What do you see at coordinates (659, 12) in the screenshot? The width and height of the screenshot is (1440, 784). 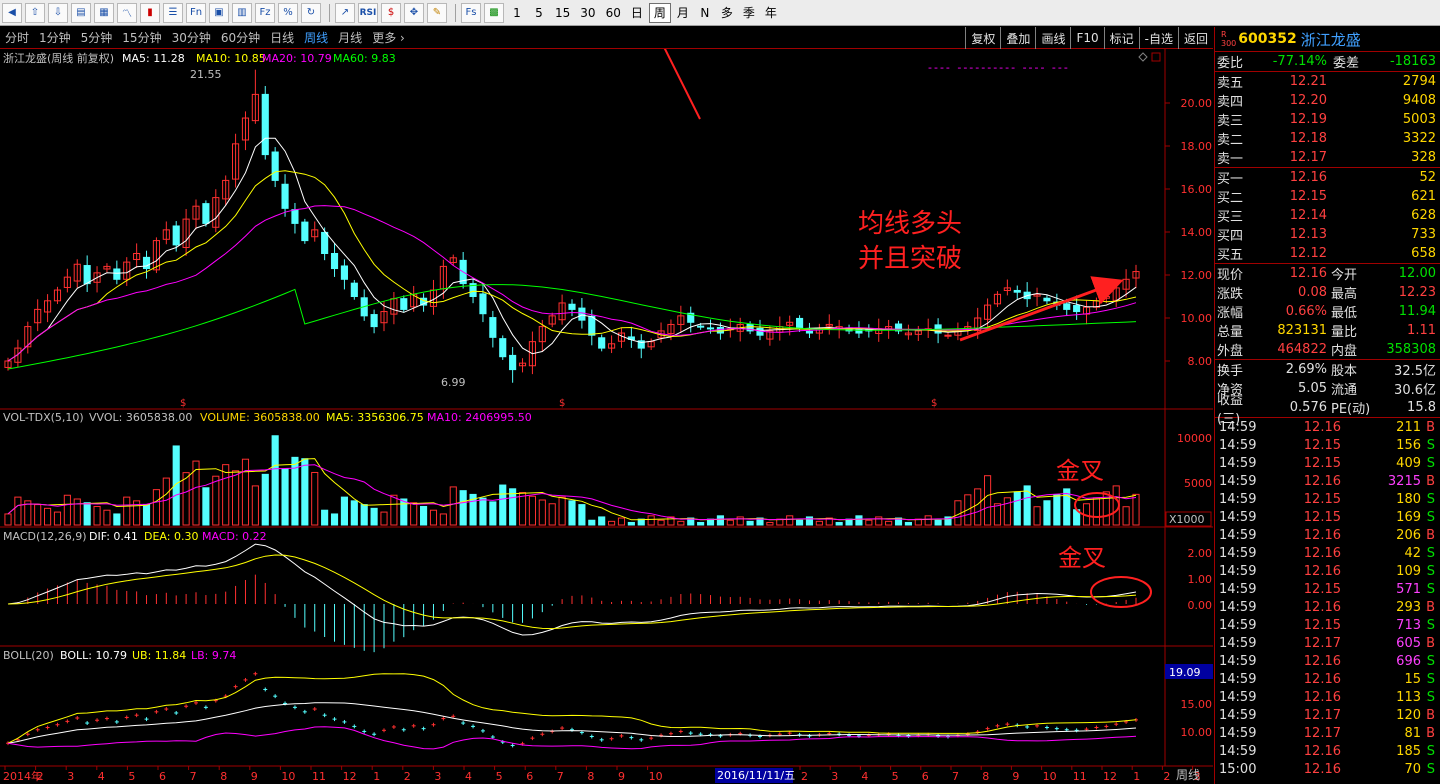 I see `period-btn-week: 周` at bounding box center [659, 12].